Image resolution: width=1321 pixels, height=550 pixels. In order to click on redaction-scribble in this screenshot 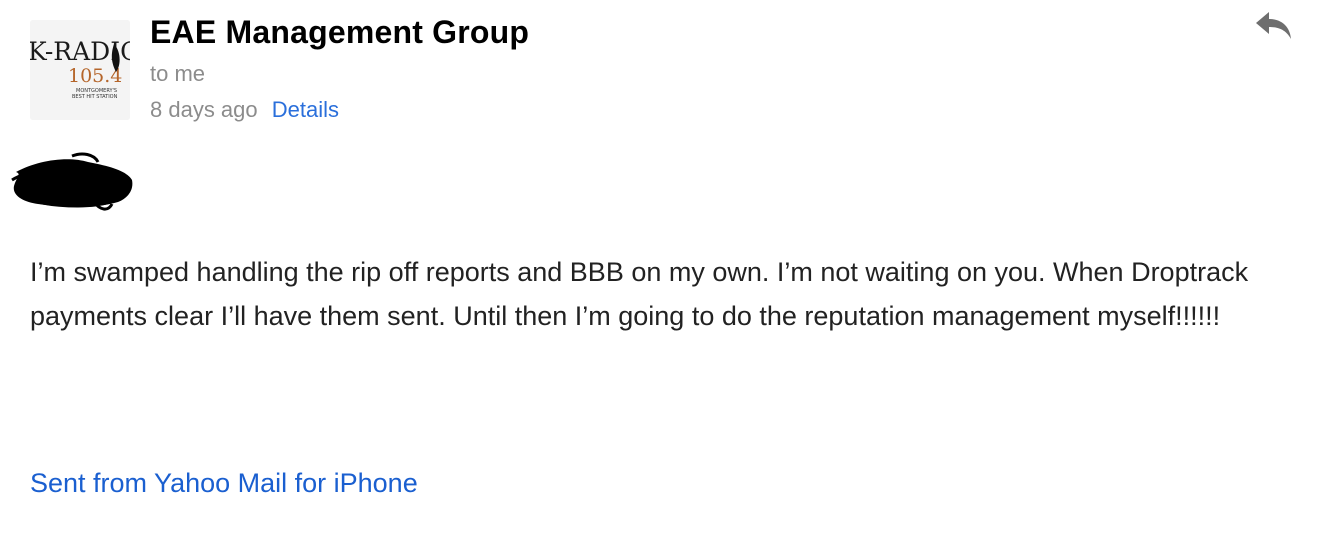, I will do `click(72, 182)`.